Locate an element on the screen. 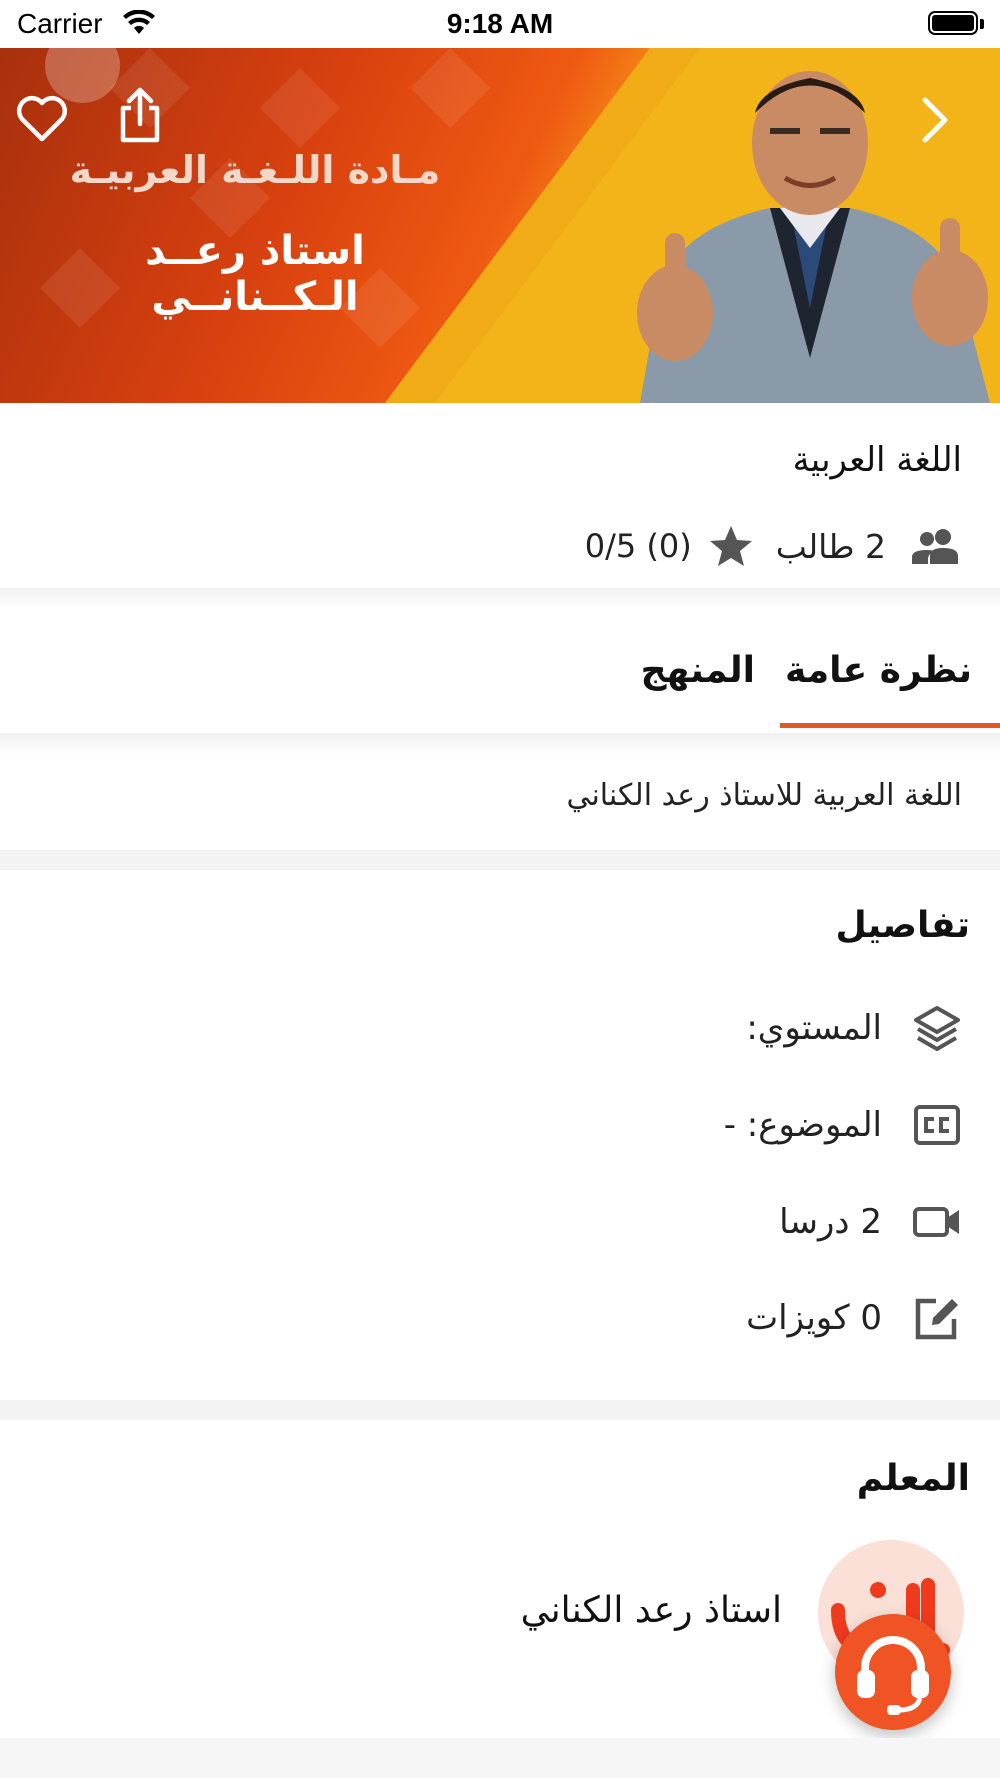 The image size is (1000, 1778). star-icon is located at coordinates (730, 546).